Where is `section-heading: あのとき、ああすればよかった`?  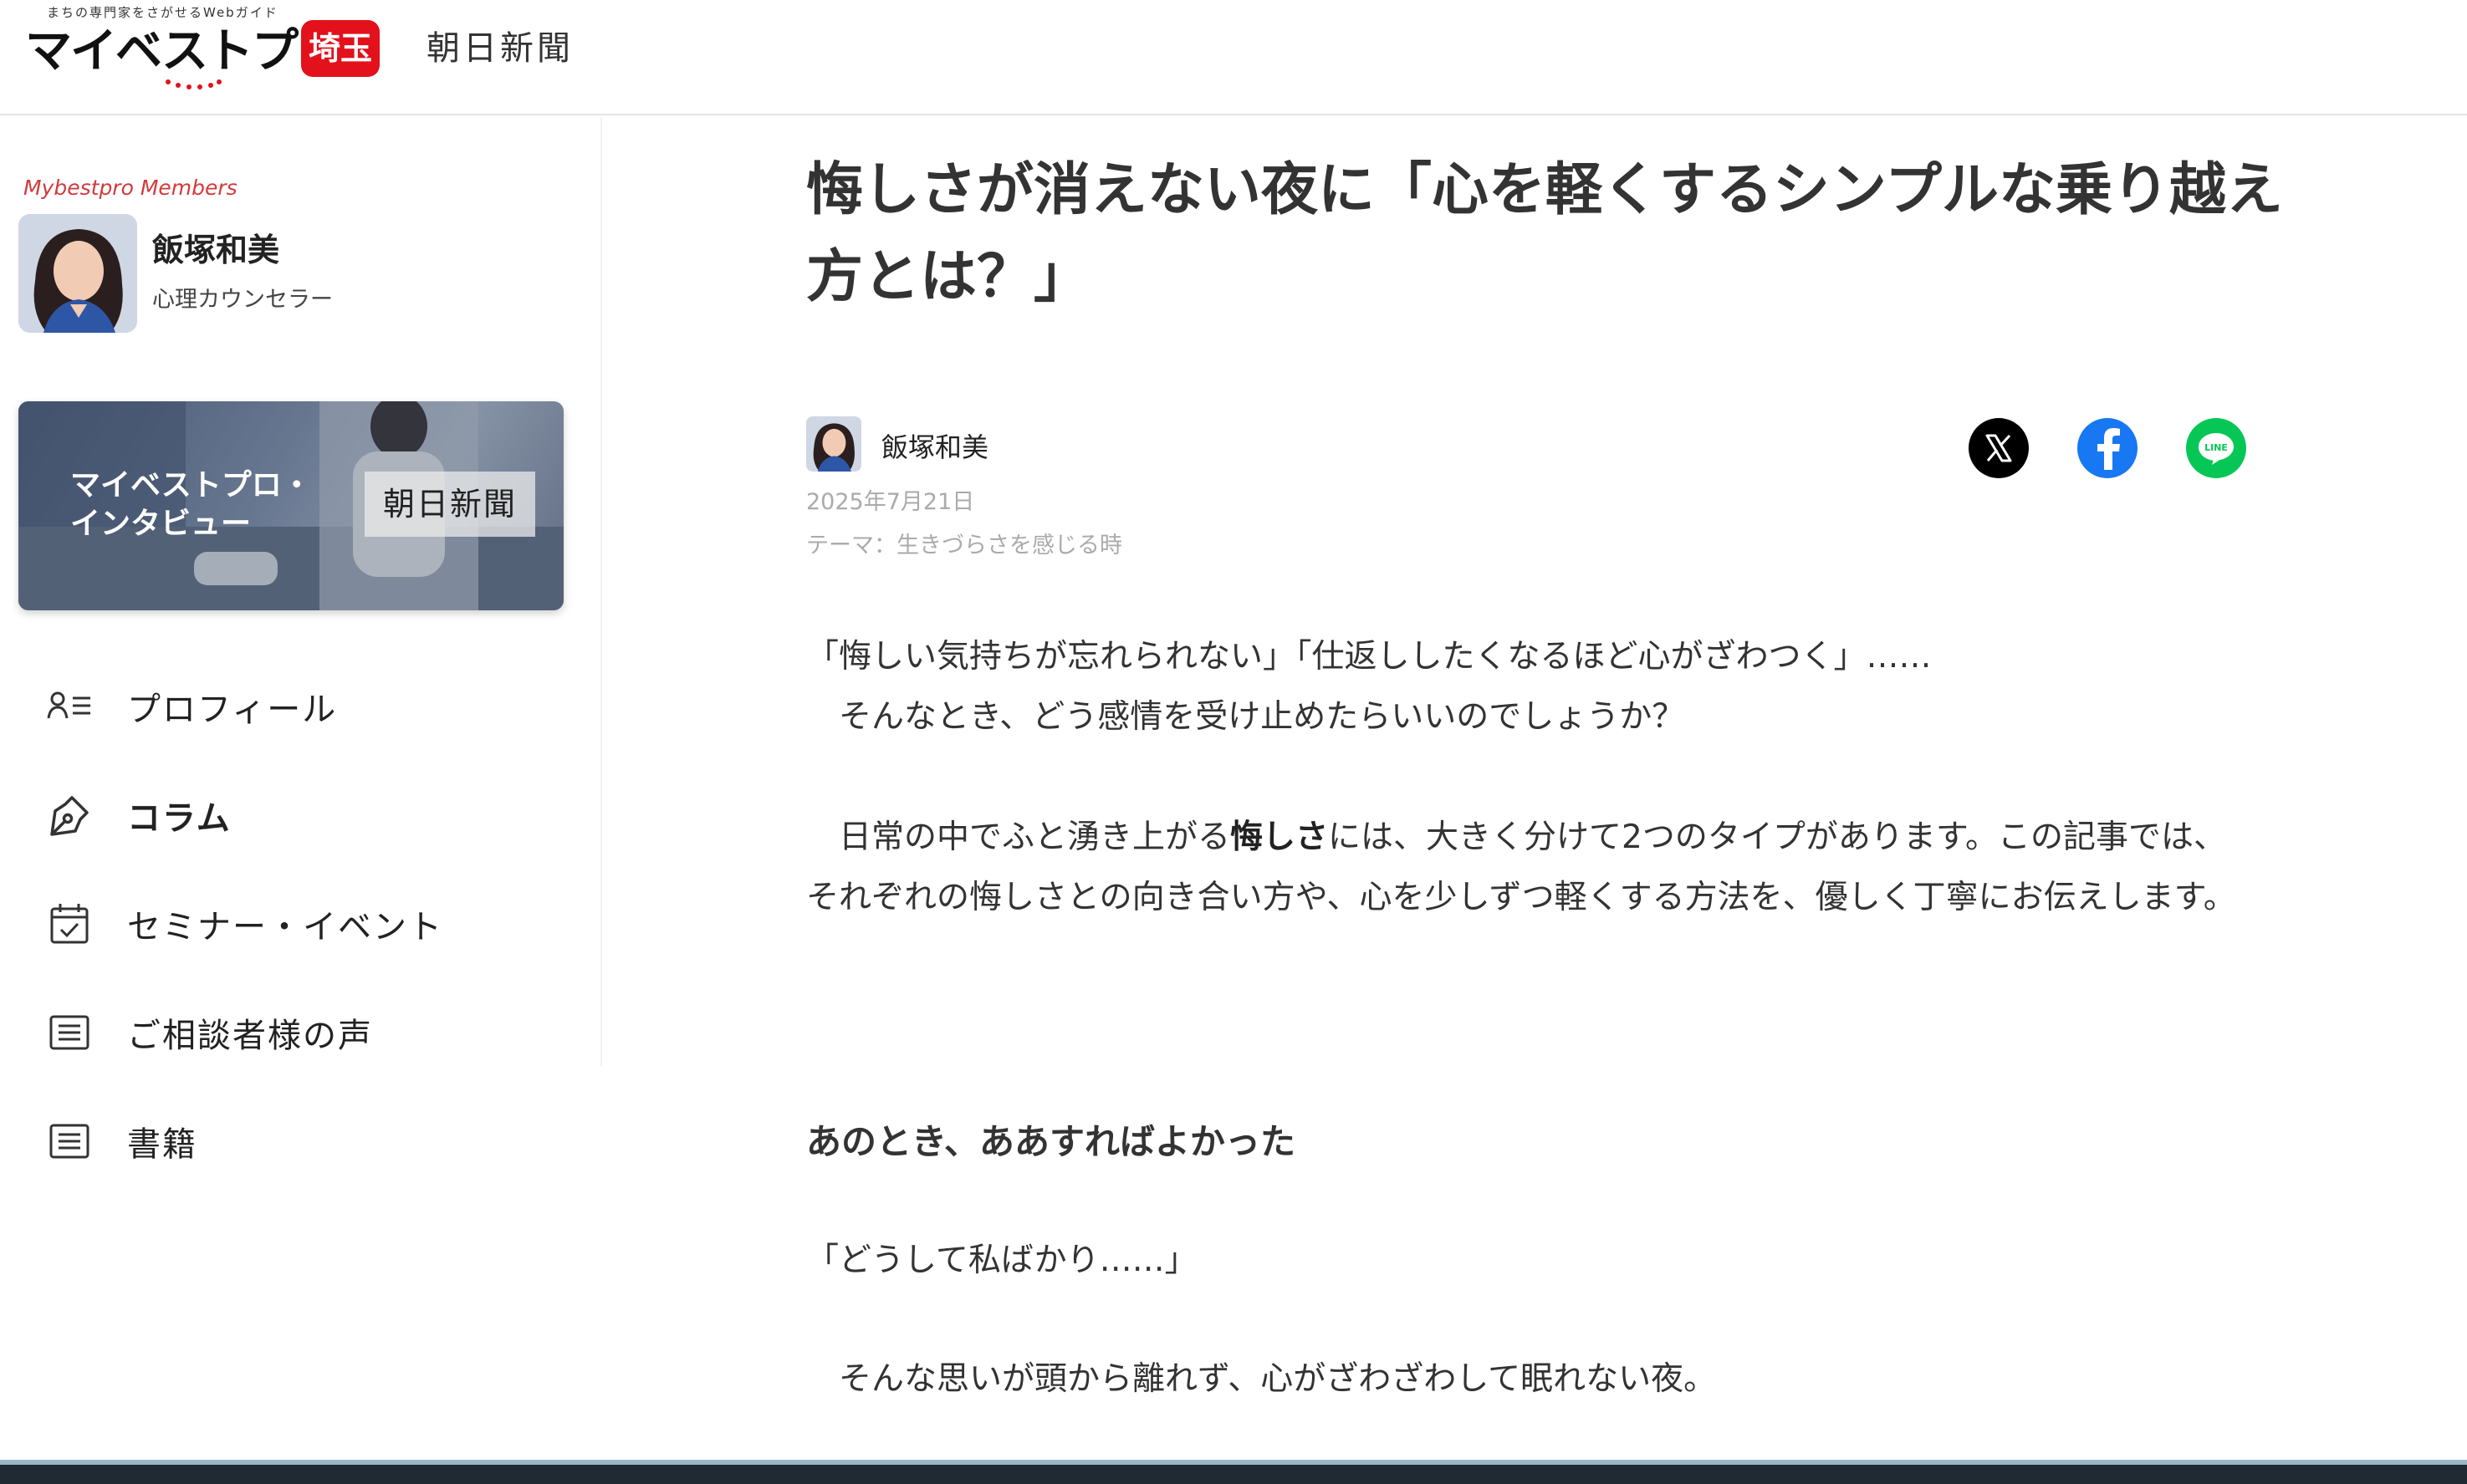
section-heading: あのとき、ああすればよかった is located at coordinates (1051, 1141).